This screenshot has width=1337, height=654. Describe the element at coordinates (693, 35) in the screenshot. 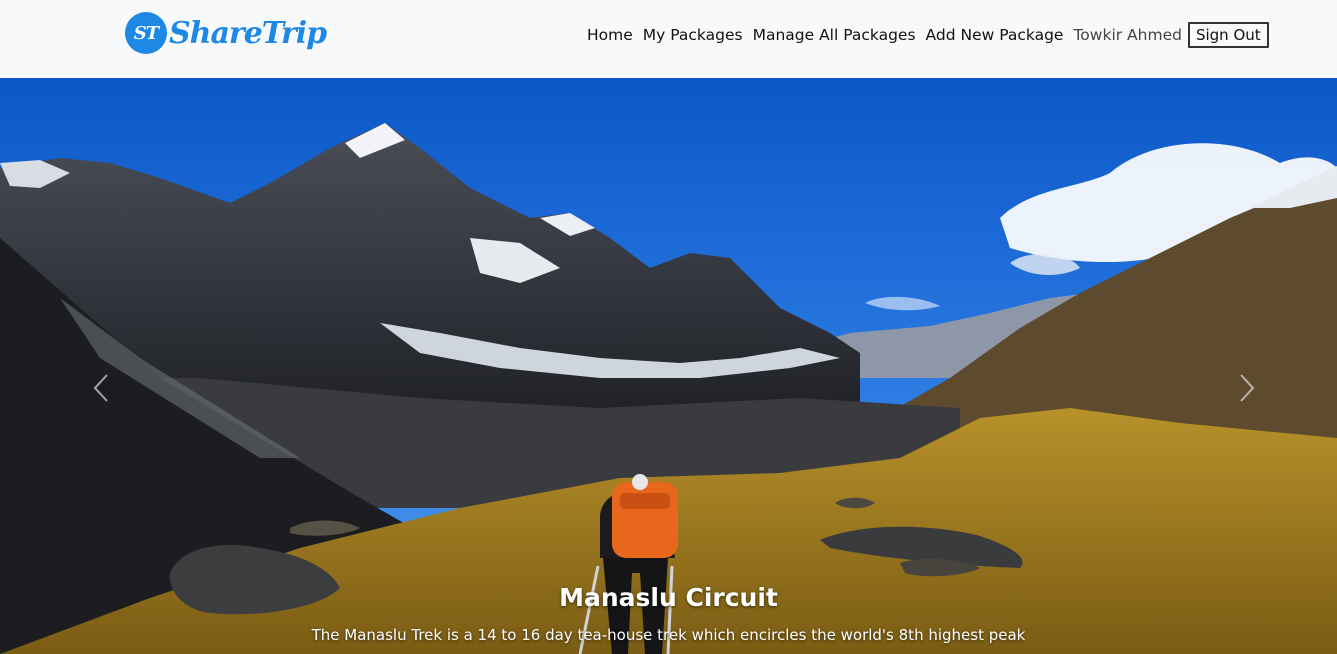

I see `nav-my-packages: My Packages` at that location.